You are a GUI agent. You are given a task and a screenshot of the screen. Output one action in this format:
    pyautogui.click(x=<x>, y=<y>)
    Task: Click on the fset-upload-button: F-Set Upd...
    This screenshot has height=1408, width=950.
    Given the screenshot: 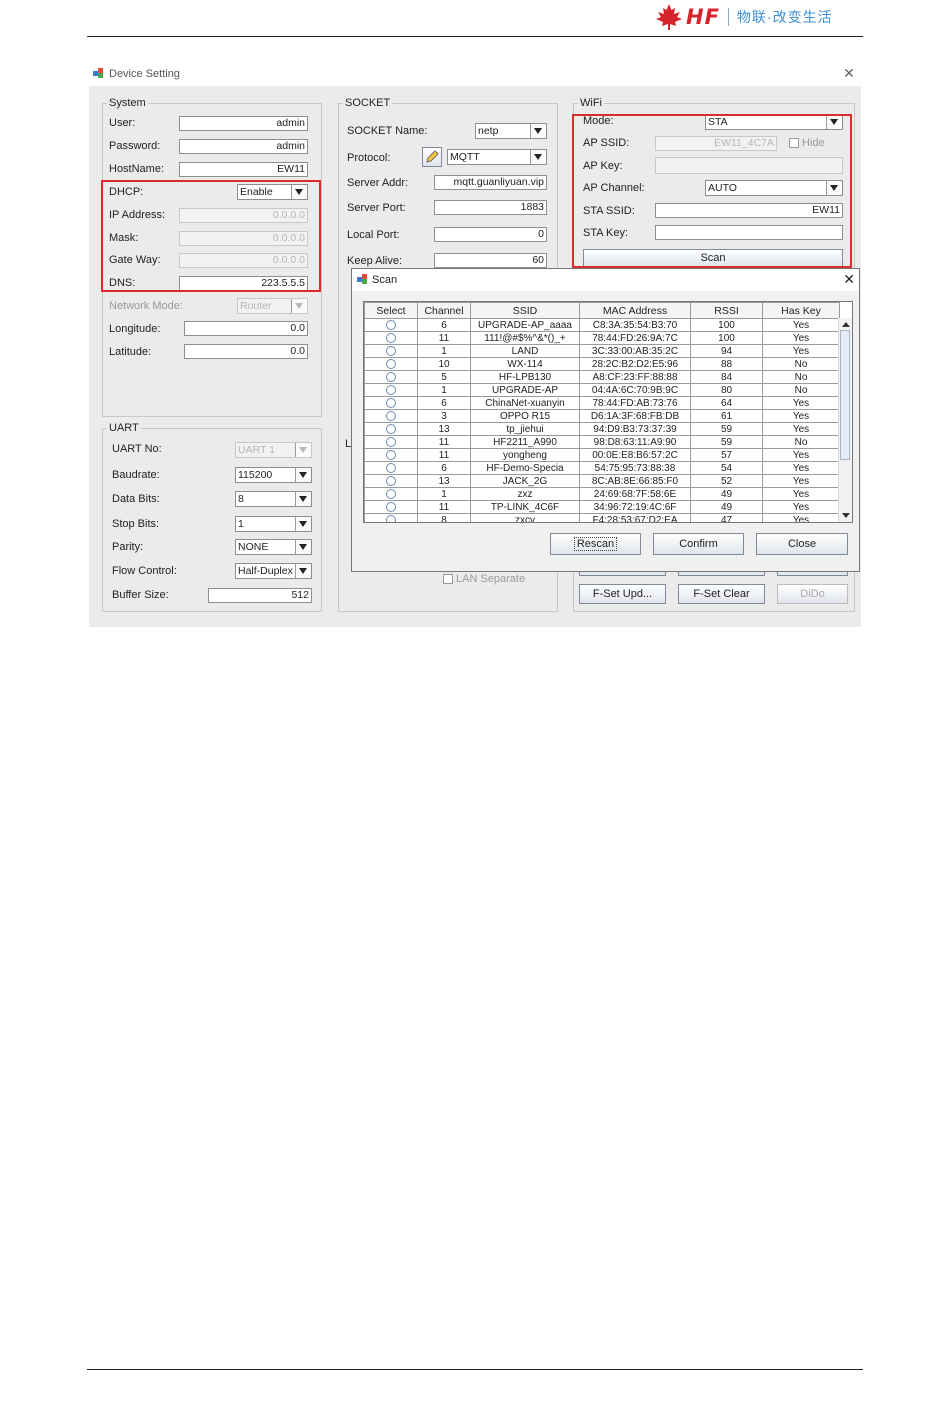 What is the action you would take?
    pyautogui.click(x=622, y=594)
    